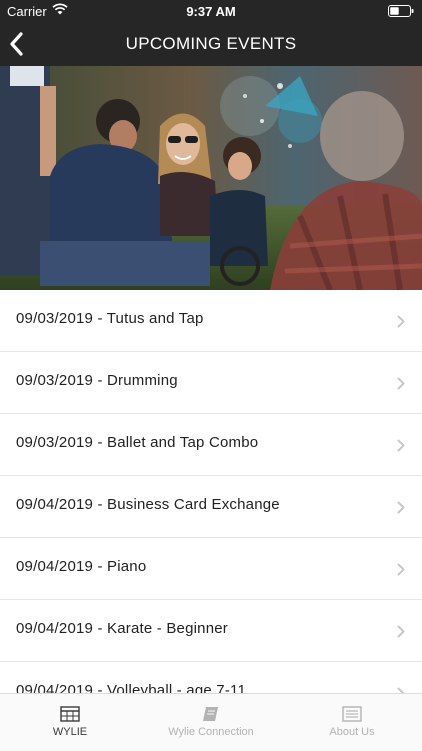 The height and width of the screenshot is (751, 422). I want to click on list-item: 09/04/2019 - Business Card Exchange, so click(211, 507).